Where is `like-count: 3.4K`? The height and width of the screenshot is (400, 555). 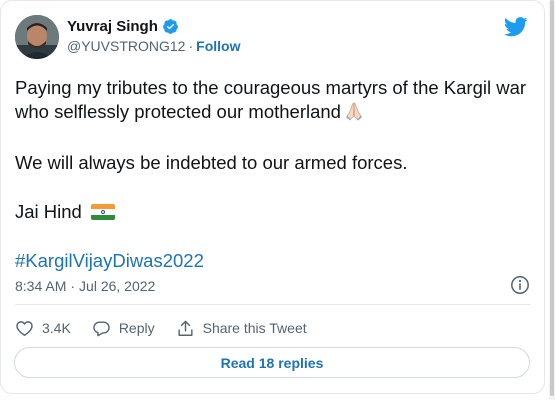
like-count: 3.4K is located at coordinates (56, 328).